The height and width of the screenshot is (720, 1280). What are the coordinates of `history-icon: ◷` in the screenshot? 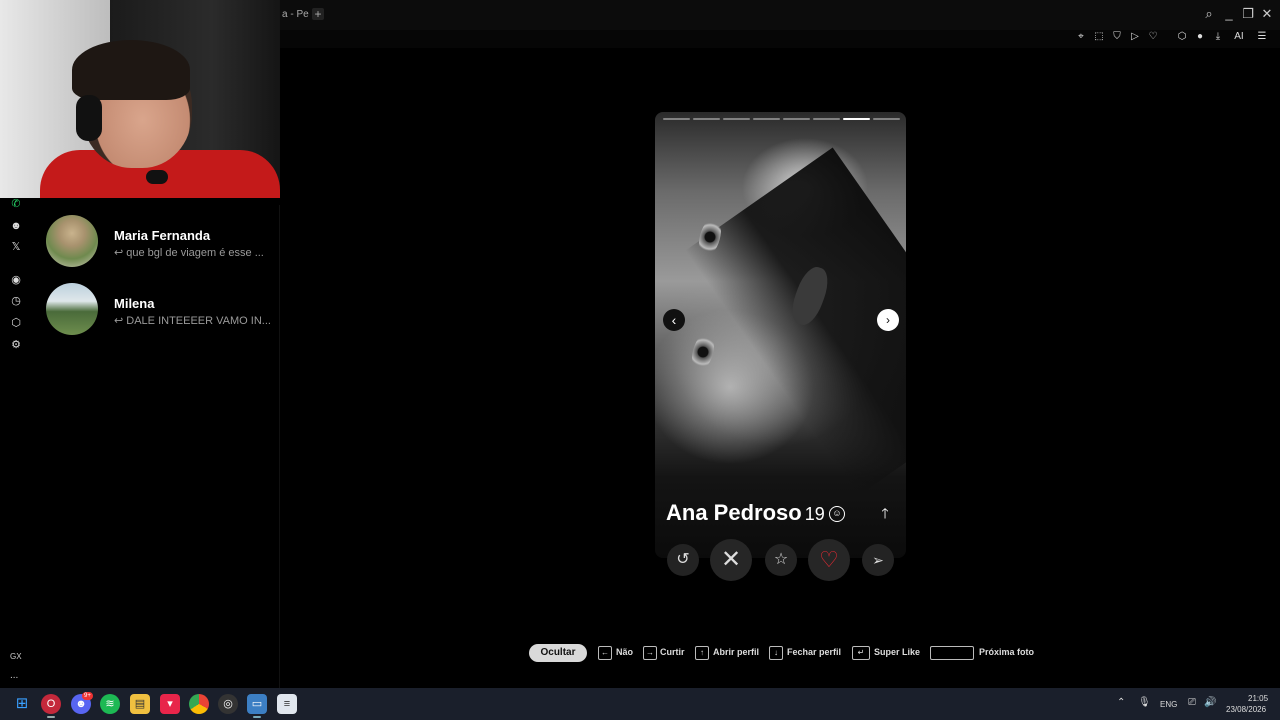 It's located at (16, 301).